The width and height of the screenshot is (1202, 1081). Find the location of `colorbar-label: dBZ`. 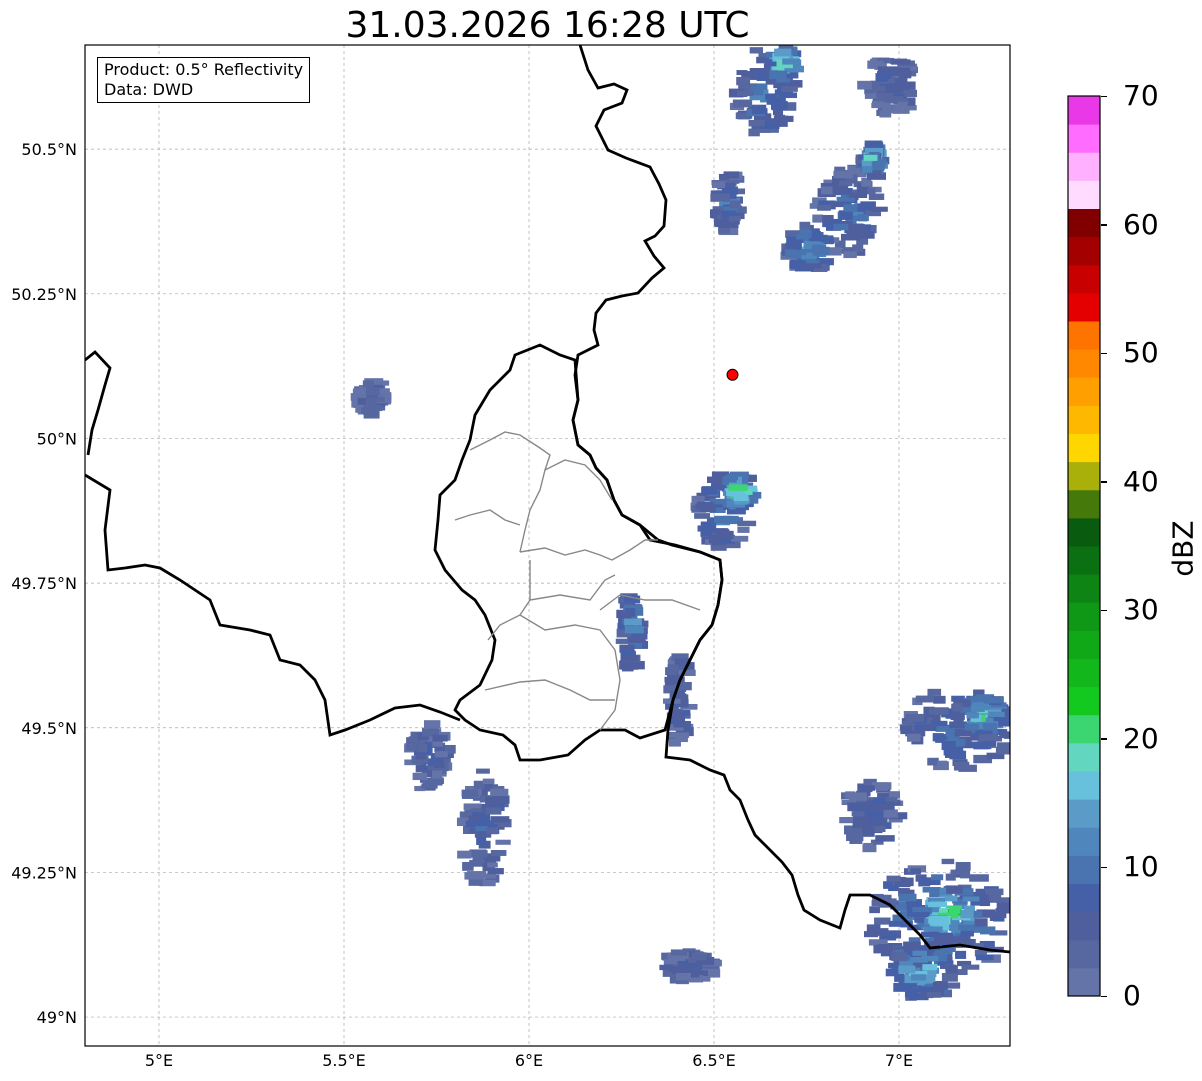

colorbar-label: dBZ is located at coordinates (1183, 548).